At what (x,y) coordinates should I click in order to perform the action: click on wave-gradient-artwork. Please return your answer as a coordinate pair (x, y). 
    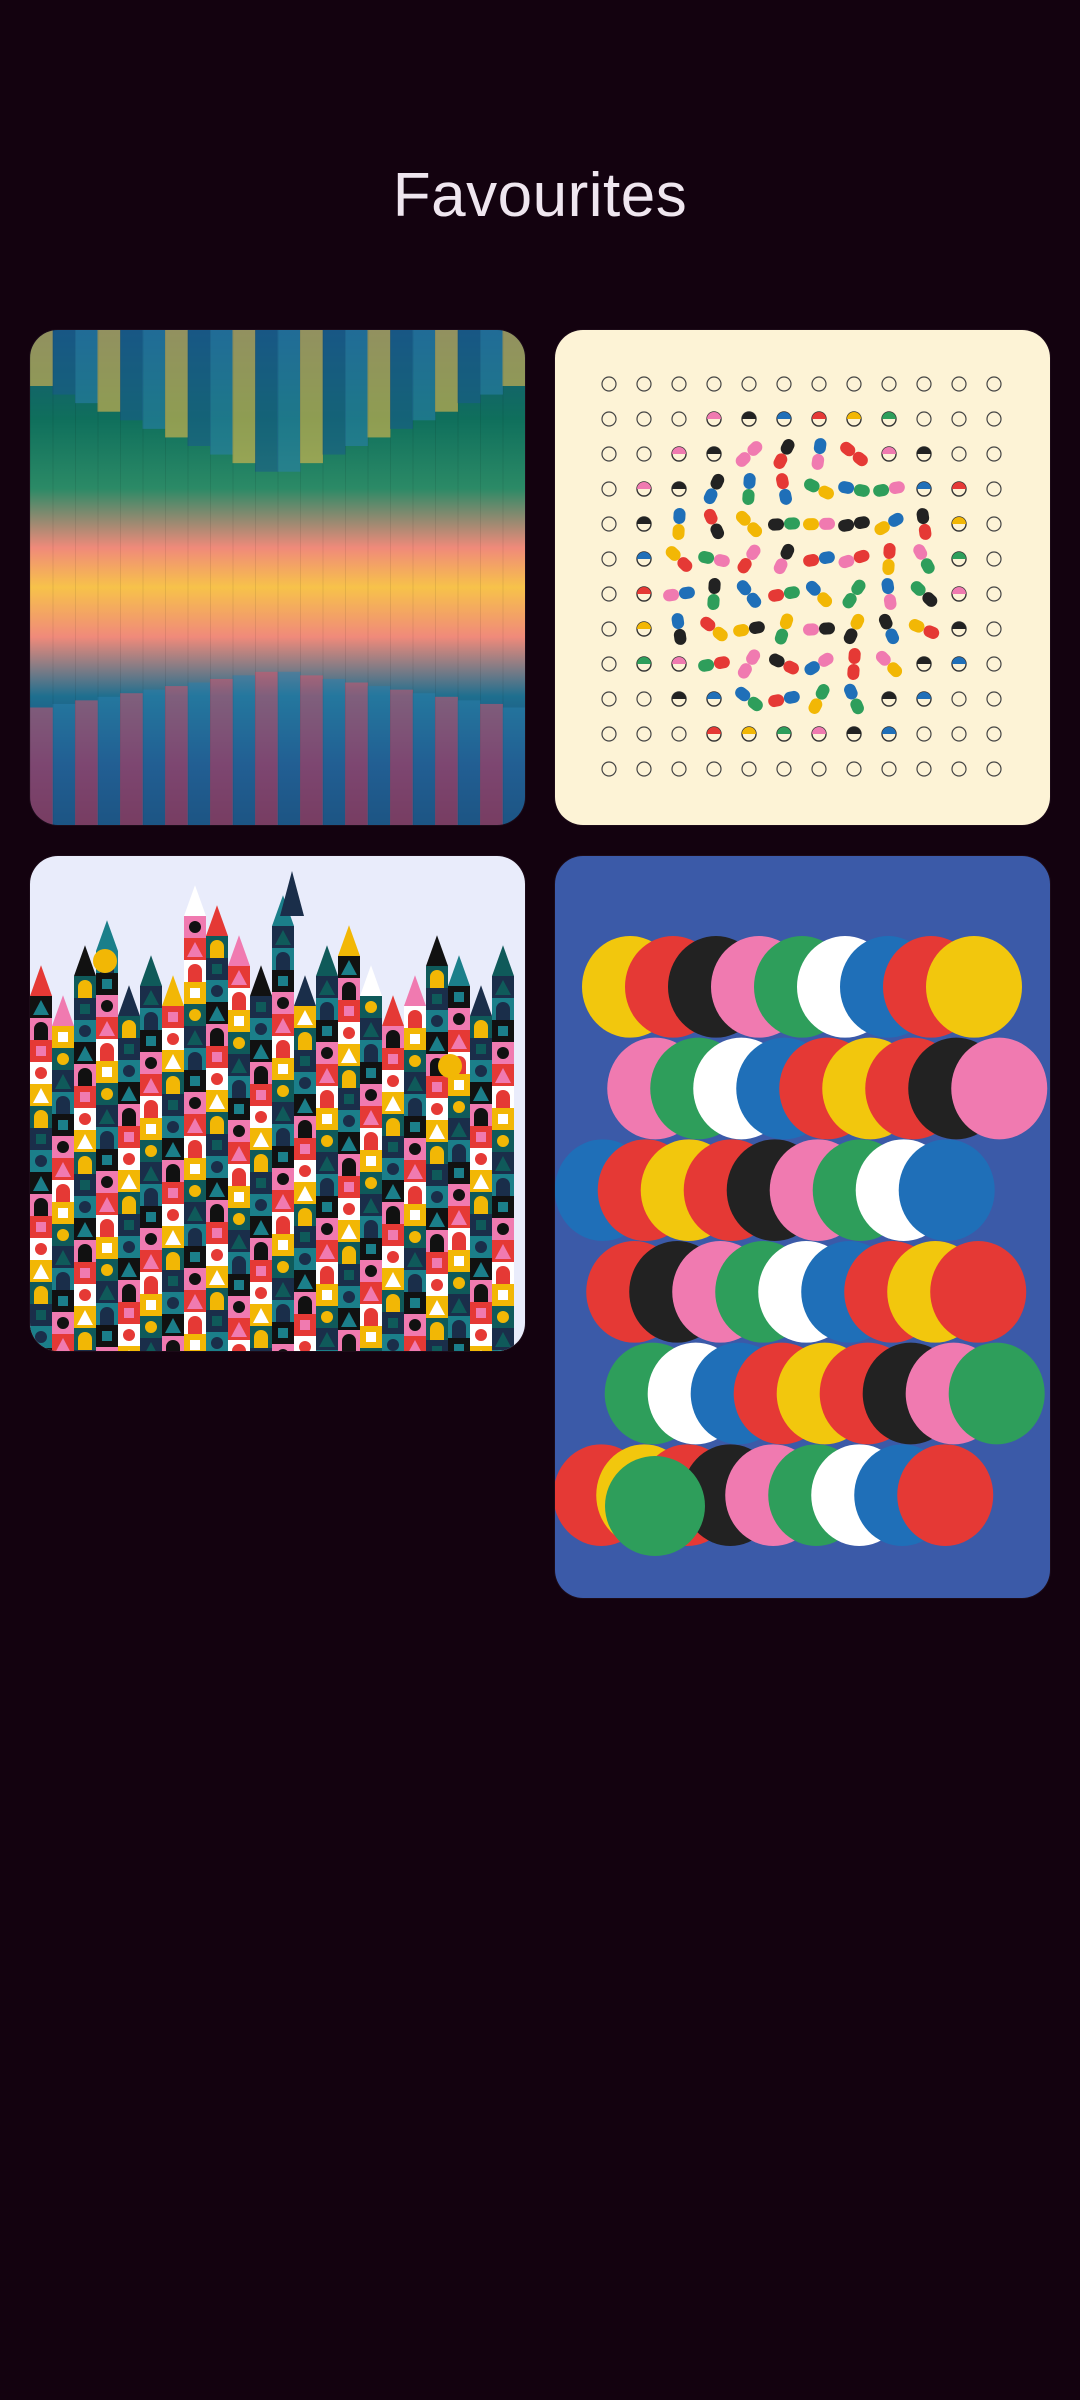
    Looking at the image, I should click on (277, 577).